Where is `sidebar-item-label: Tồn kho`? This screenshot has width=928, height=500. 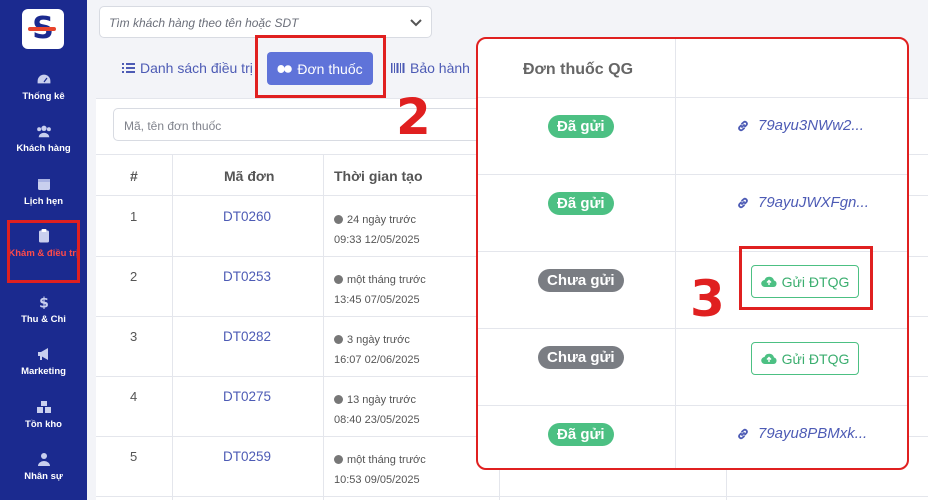 sidebar-item-label: Tồn kho is located at coordinates (43, 424).